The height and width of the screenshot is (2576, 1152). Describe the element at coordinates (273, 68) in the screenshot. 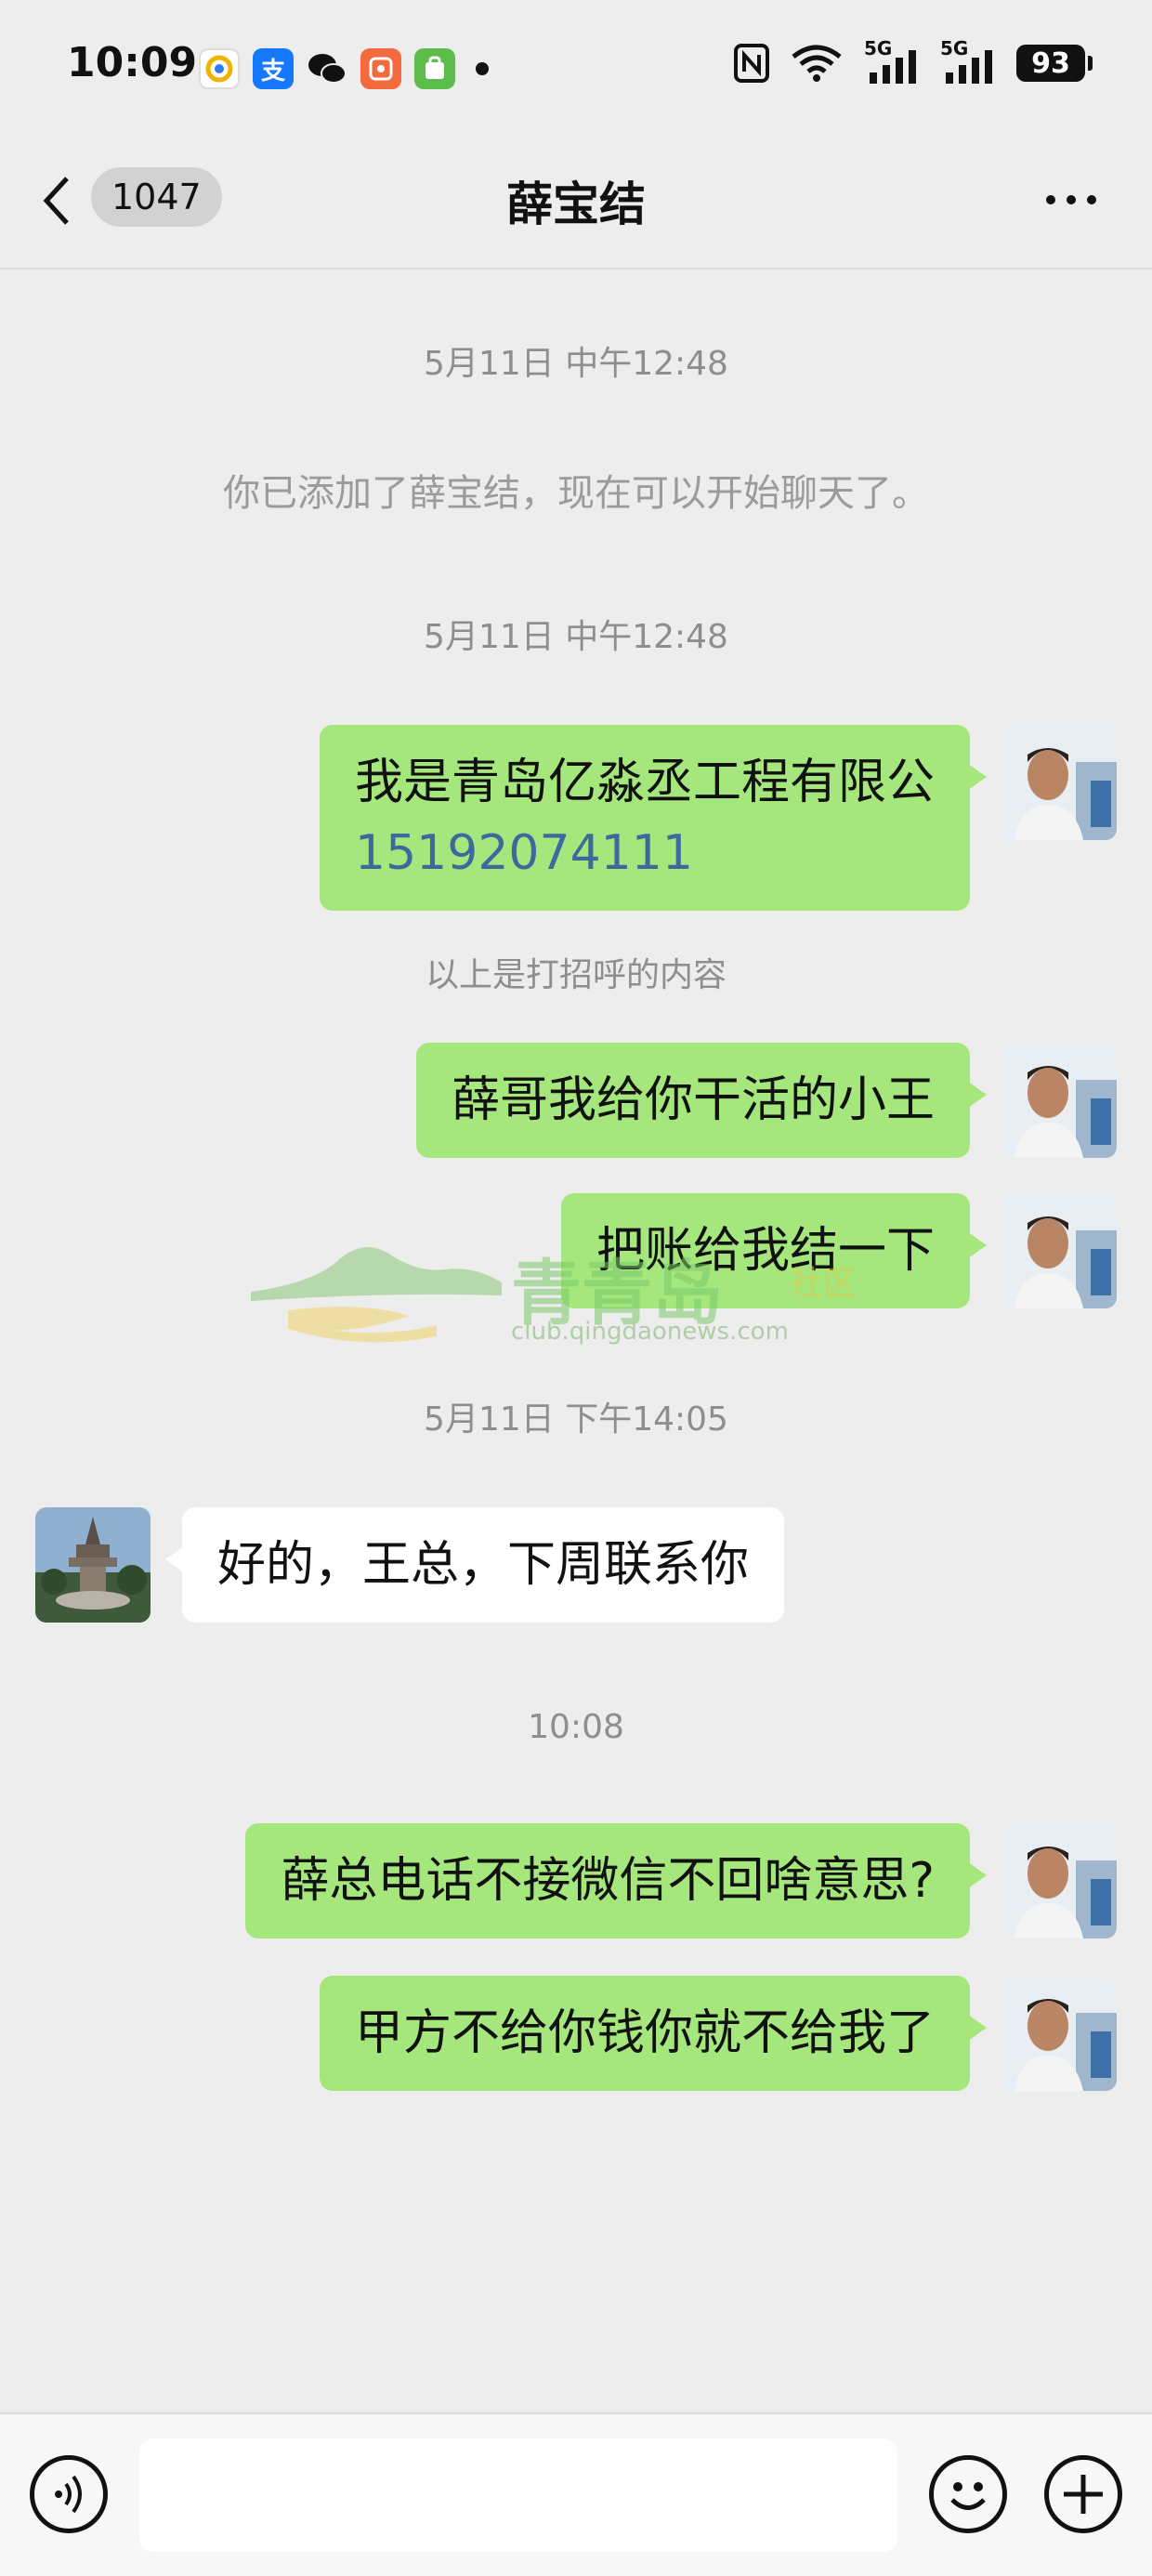

I see `alipay-icon: 支` at that location.